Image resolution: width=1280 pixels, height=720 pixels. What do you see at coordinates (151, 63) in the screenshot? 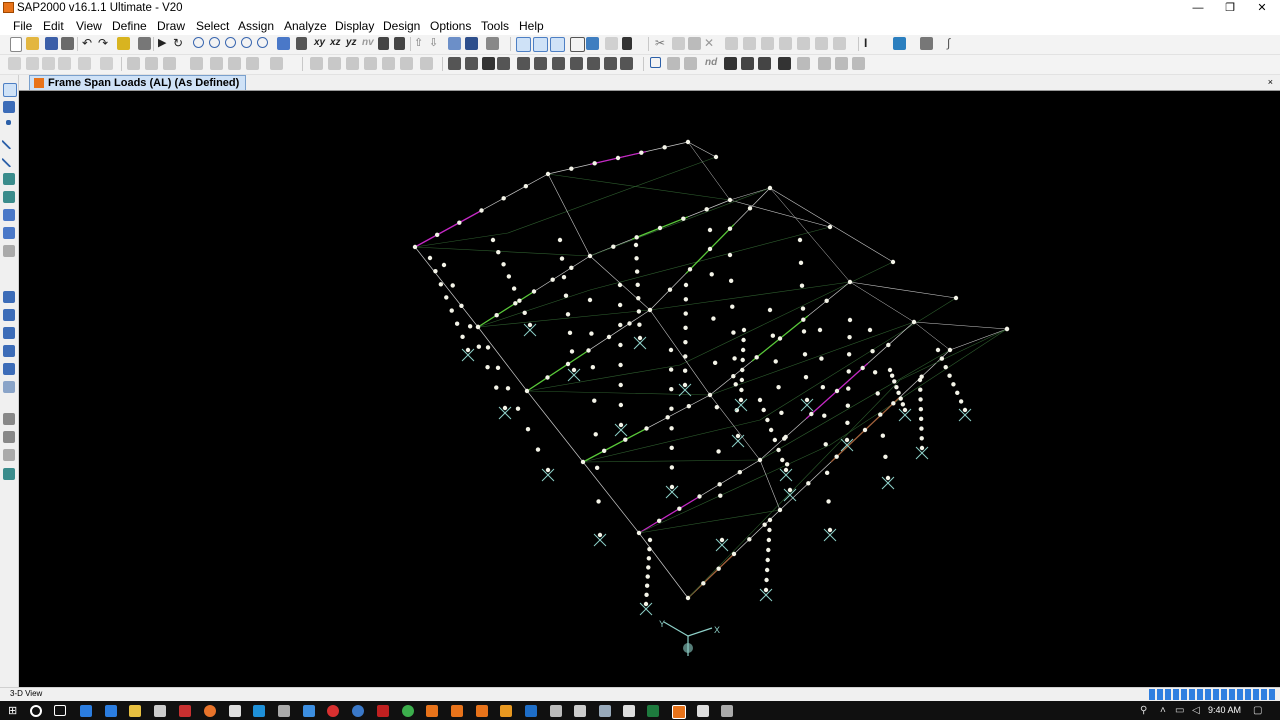
I see `frame-offsets-icon` at bounding box center [151, 63].